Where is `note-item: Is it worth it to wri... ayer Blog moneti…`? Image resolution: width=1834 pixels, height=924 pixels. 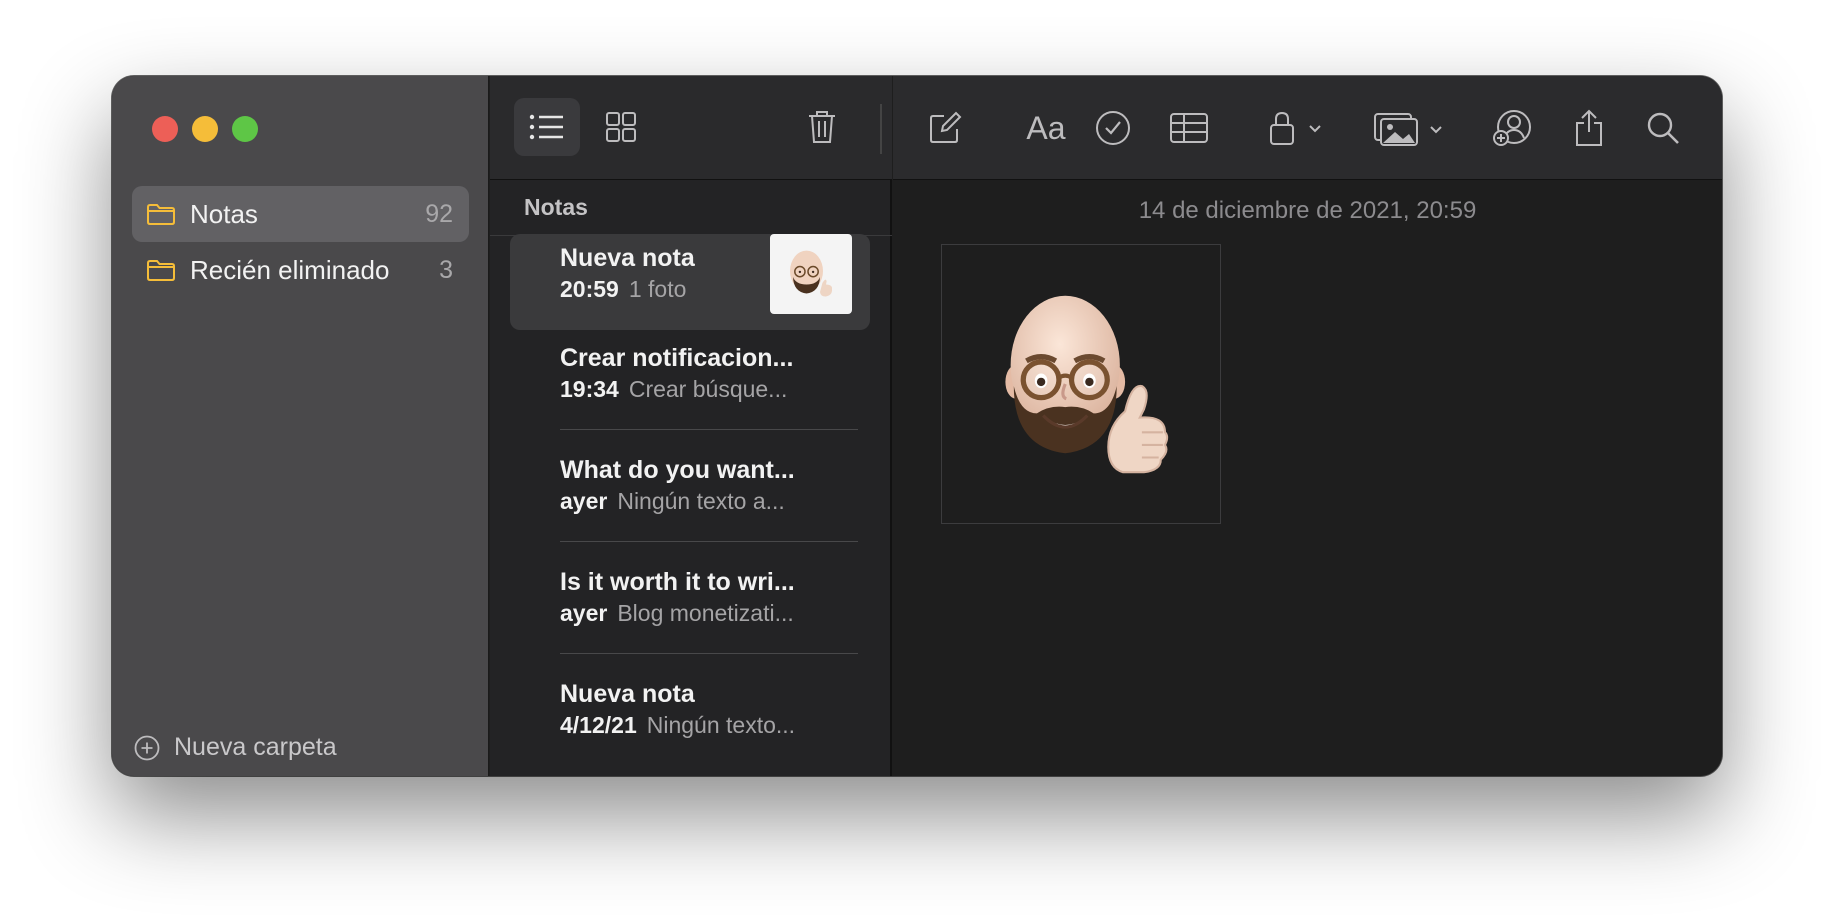 note-item: Is it worth it to wri... ayer Blog moneti… is located at coordinates (690, 606).